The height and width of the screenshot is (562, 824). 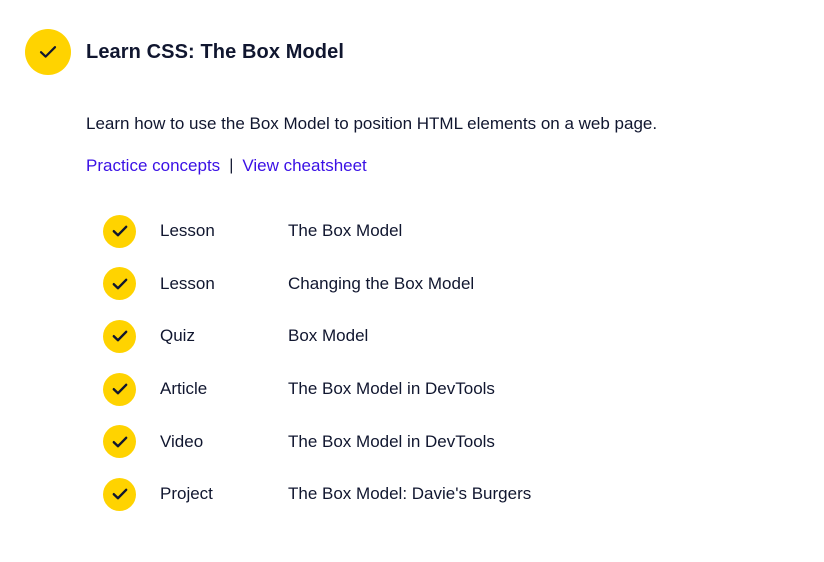 I want to click on item-type: Video, so click(x=182, y=441).